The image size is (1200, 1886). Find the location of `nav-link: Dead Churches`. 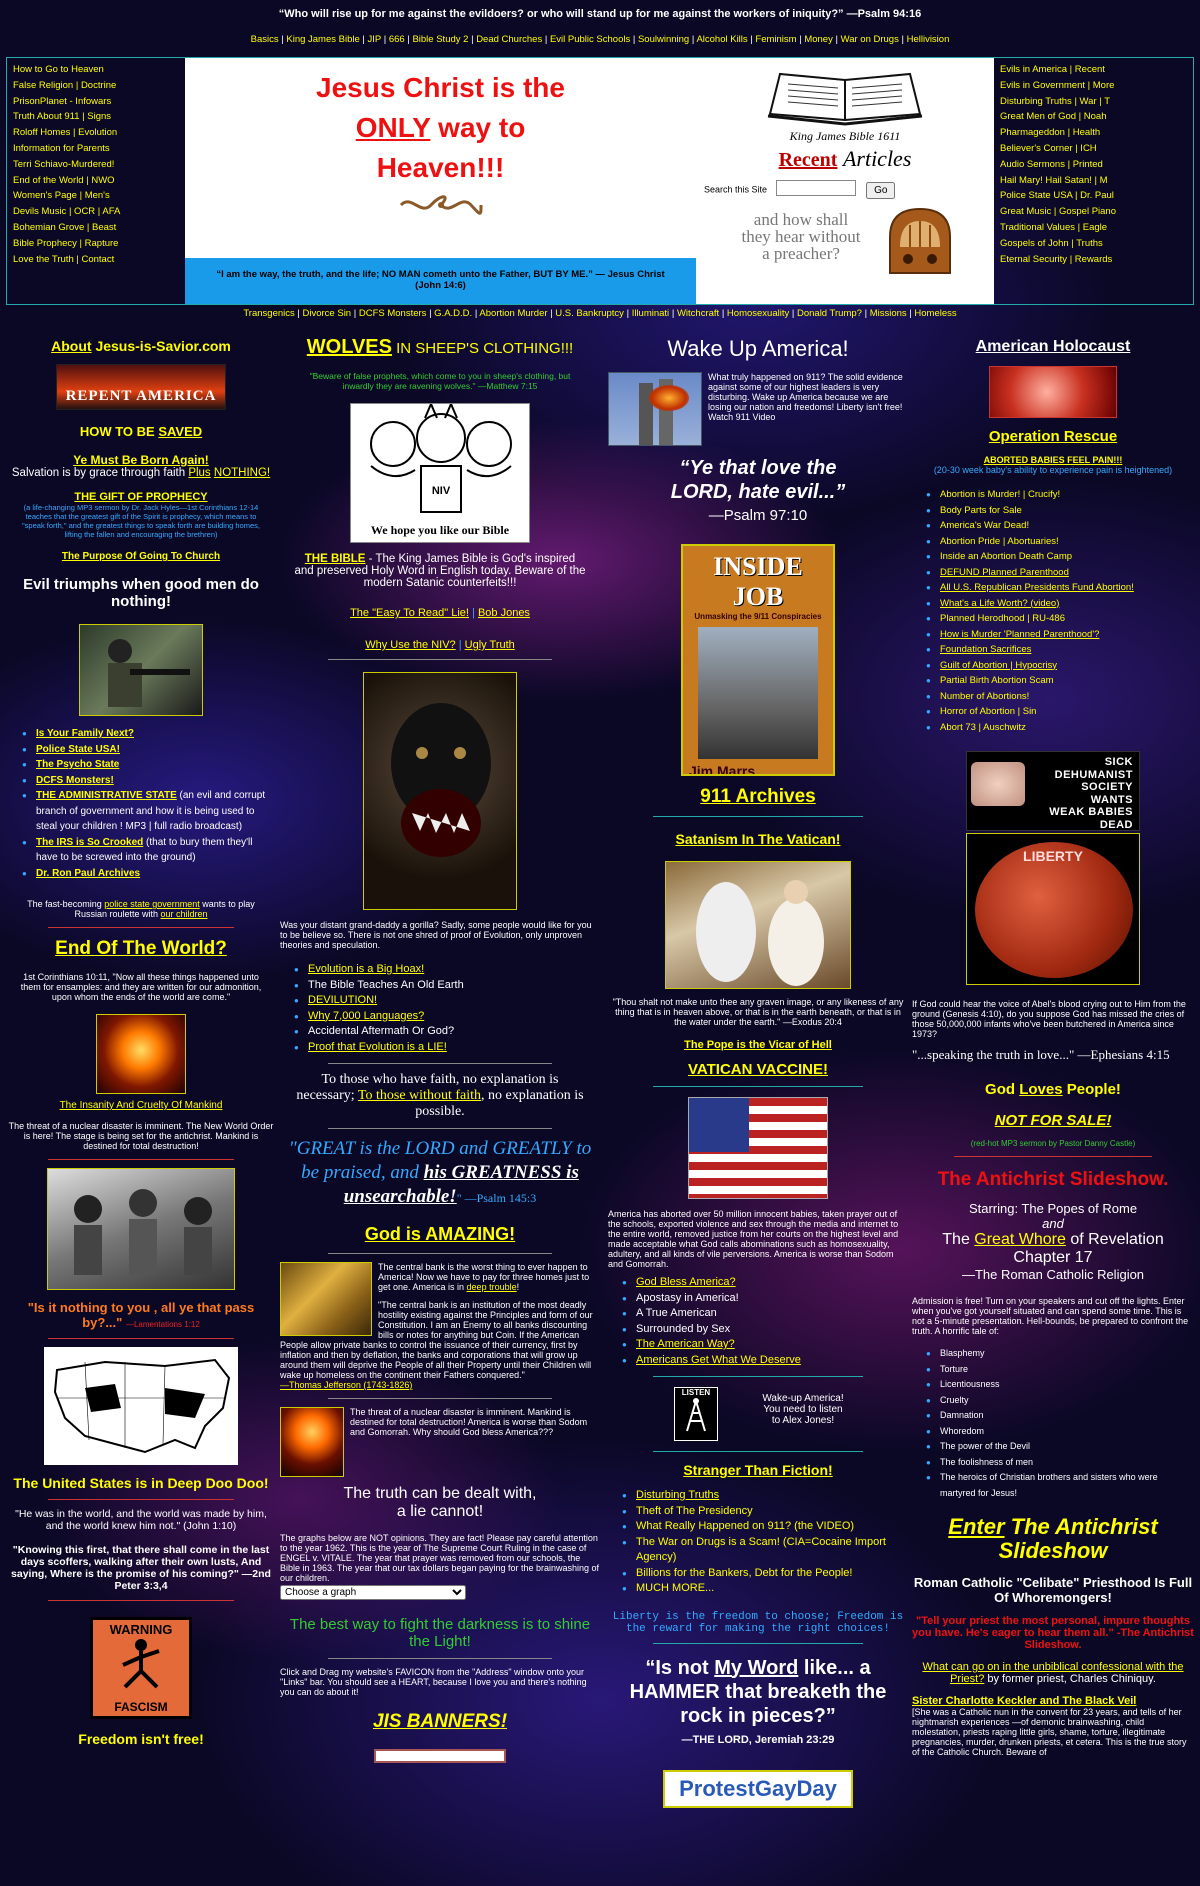

nav-link: Dead Churches is located at coordinates (509, 39).